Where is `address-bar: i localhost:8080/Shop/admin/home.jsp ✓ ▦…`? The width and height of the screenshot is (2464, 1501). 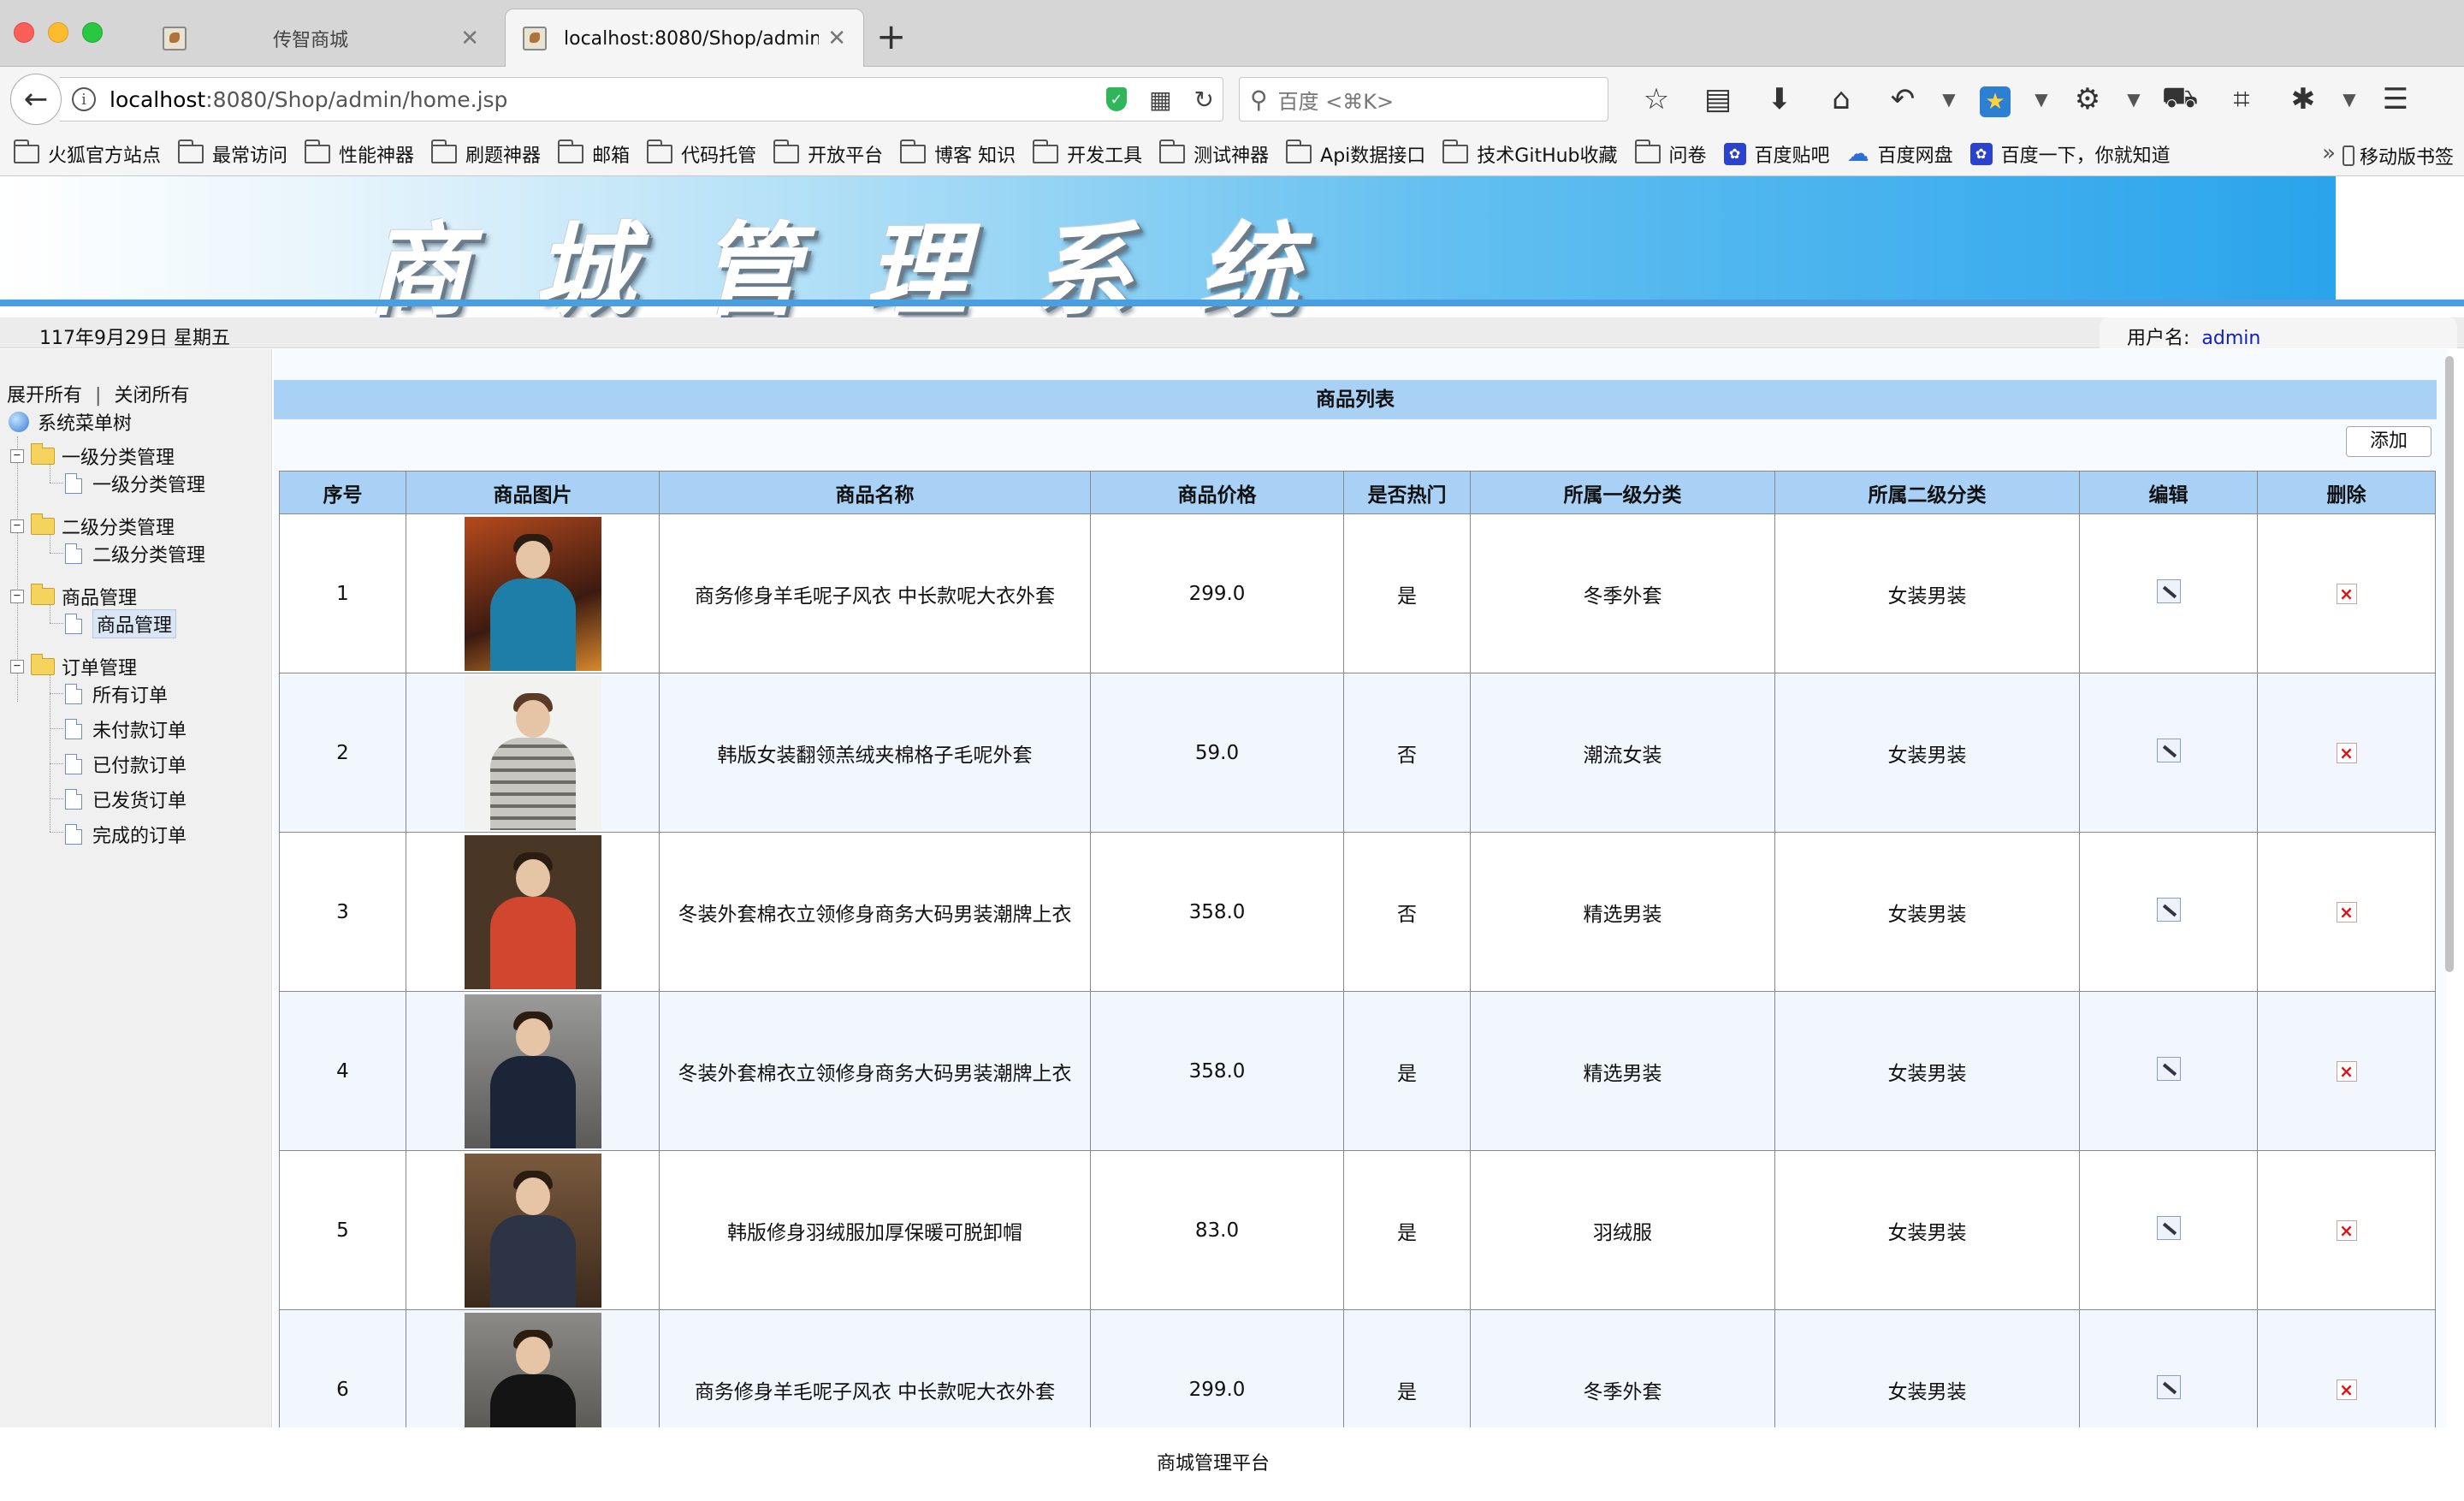 address-bar: i localhost:8080/Shop/admin/home.jsp ✓ ▦… is located at coordinates (641, 99).